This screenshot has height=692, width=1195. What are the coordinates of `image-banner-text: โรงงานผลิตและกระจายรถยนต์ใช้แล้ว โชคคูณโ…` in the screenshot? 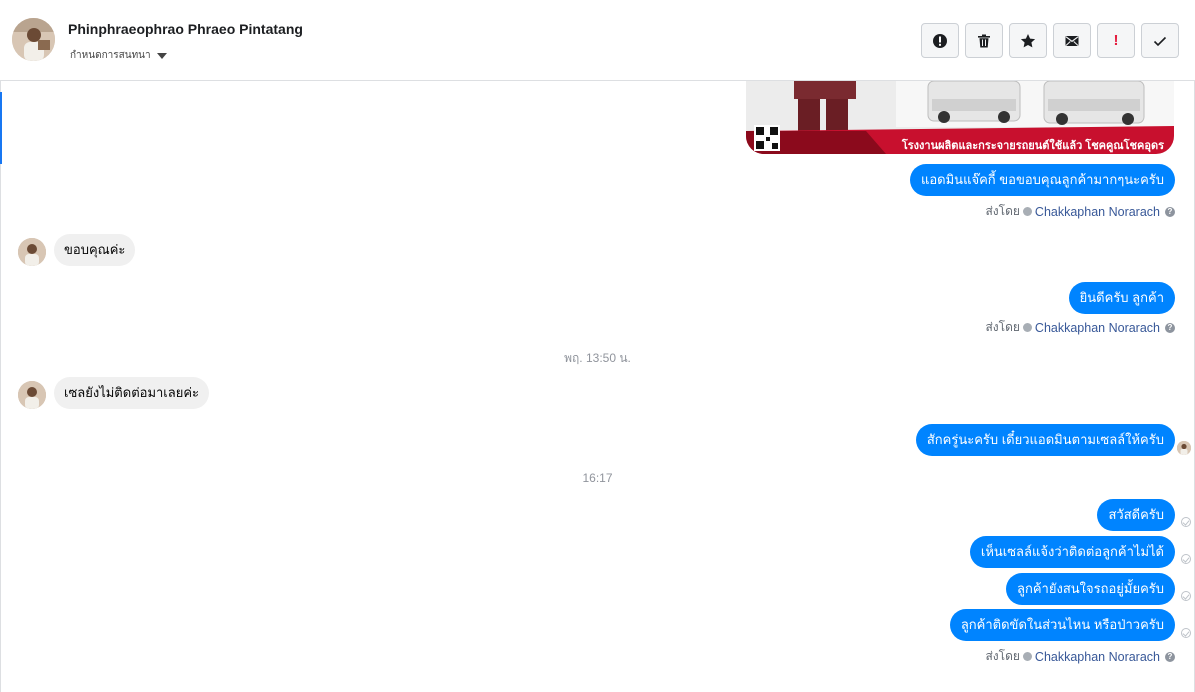 It's located at (1032, 146).